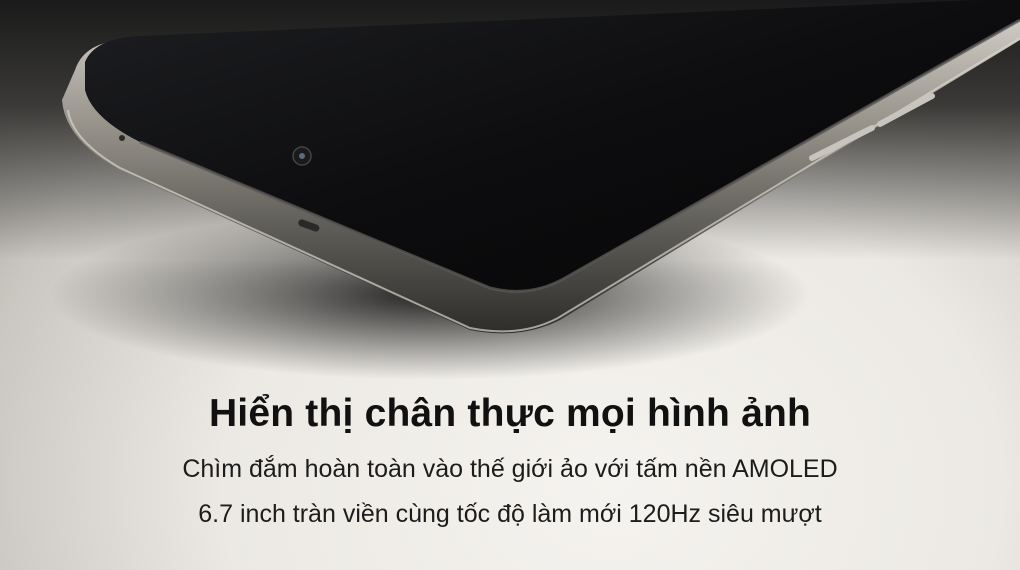 Image resolution: width=1020 pixels, height=570 pixels. What do you see at coordinates (302, 156) in the screenshot?
I see `camera-lens-icon` at bounding box center [302, 156].